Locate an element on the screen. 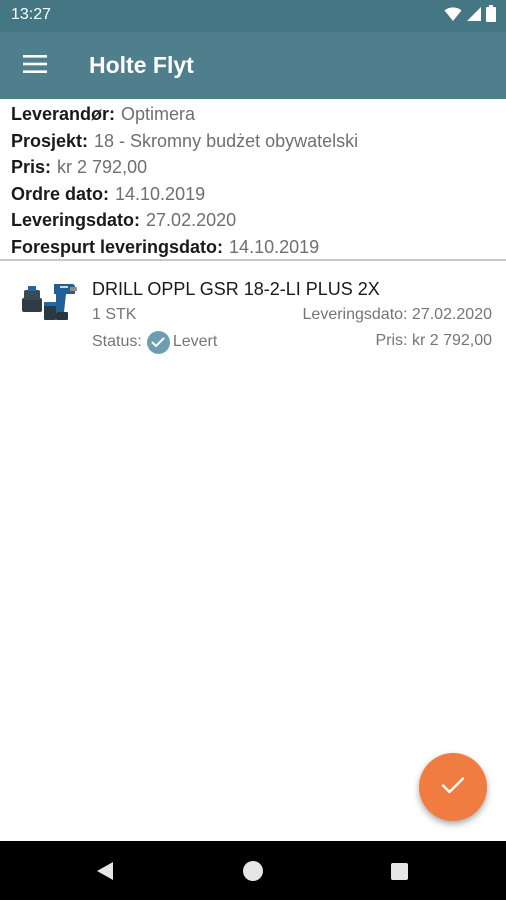  status-icons is located at coordinates (470, 16).